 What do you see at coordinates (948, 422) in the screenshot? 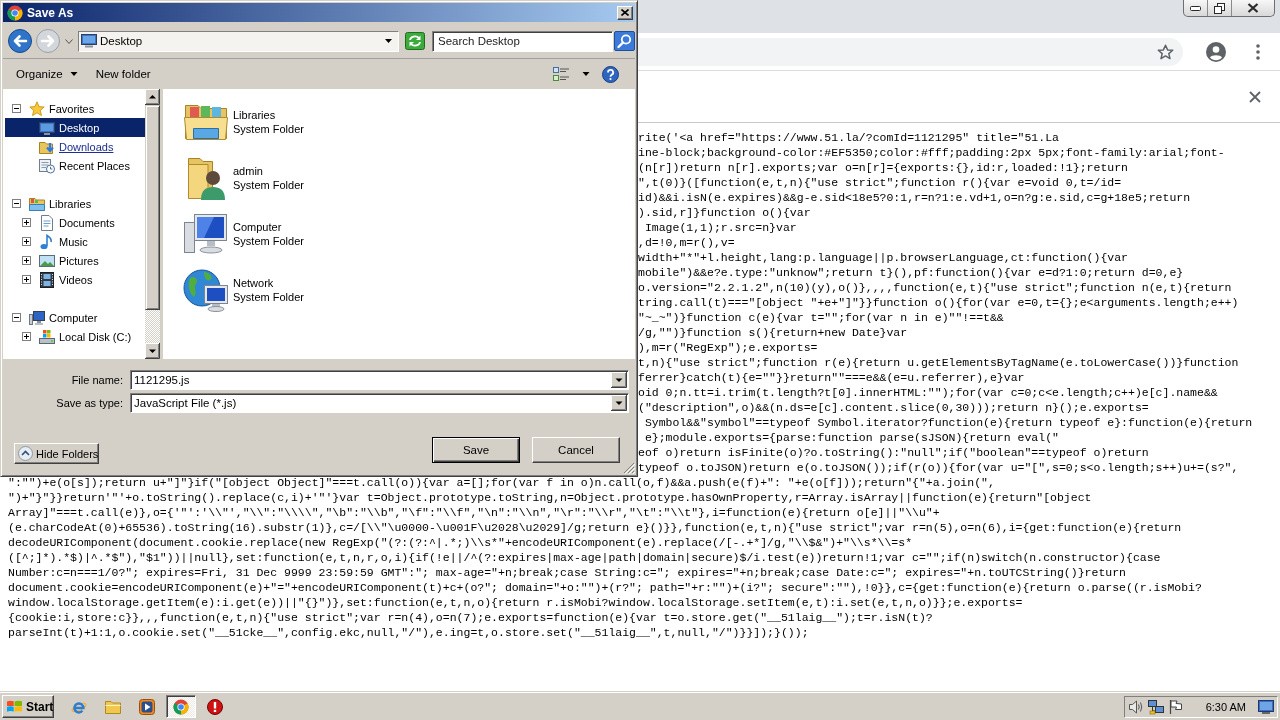
I see `code-line: Symbol&&"symbol"==typeof Symbol.iterator?function(e){return typeof e}:function(e){return` at bounding box center [948, 422].